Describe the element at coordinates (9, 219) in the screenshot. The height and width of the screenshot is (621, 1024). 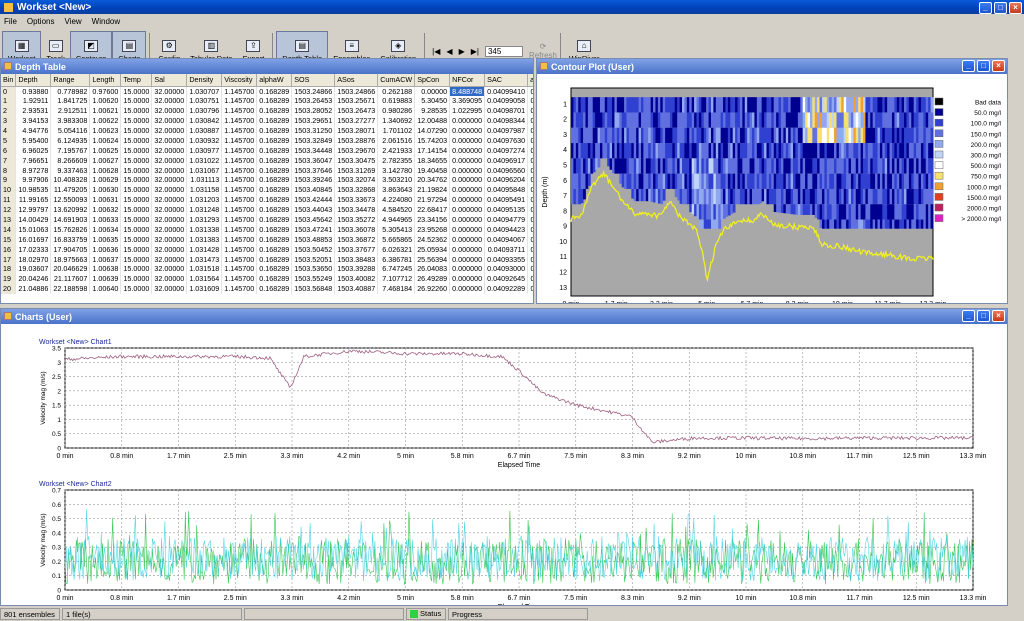
I see `table-cell: 13` at that location.